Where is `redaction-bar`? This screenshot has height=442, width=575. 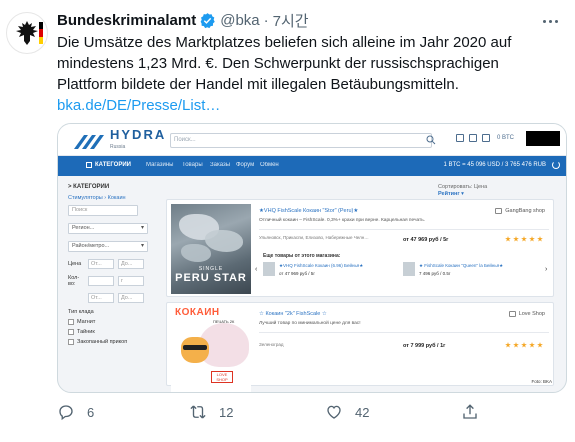 redaction-bar is located at coordinates (543, 138).